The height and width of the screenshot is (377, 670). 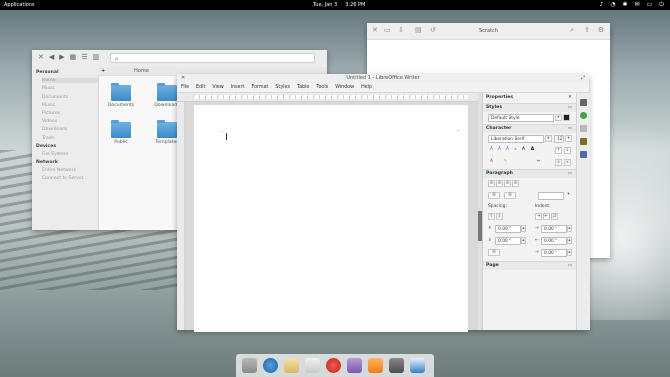 I want to click on menu-table: Table, so click(x=303, y=87).